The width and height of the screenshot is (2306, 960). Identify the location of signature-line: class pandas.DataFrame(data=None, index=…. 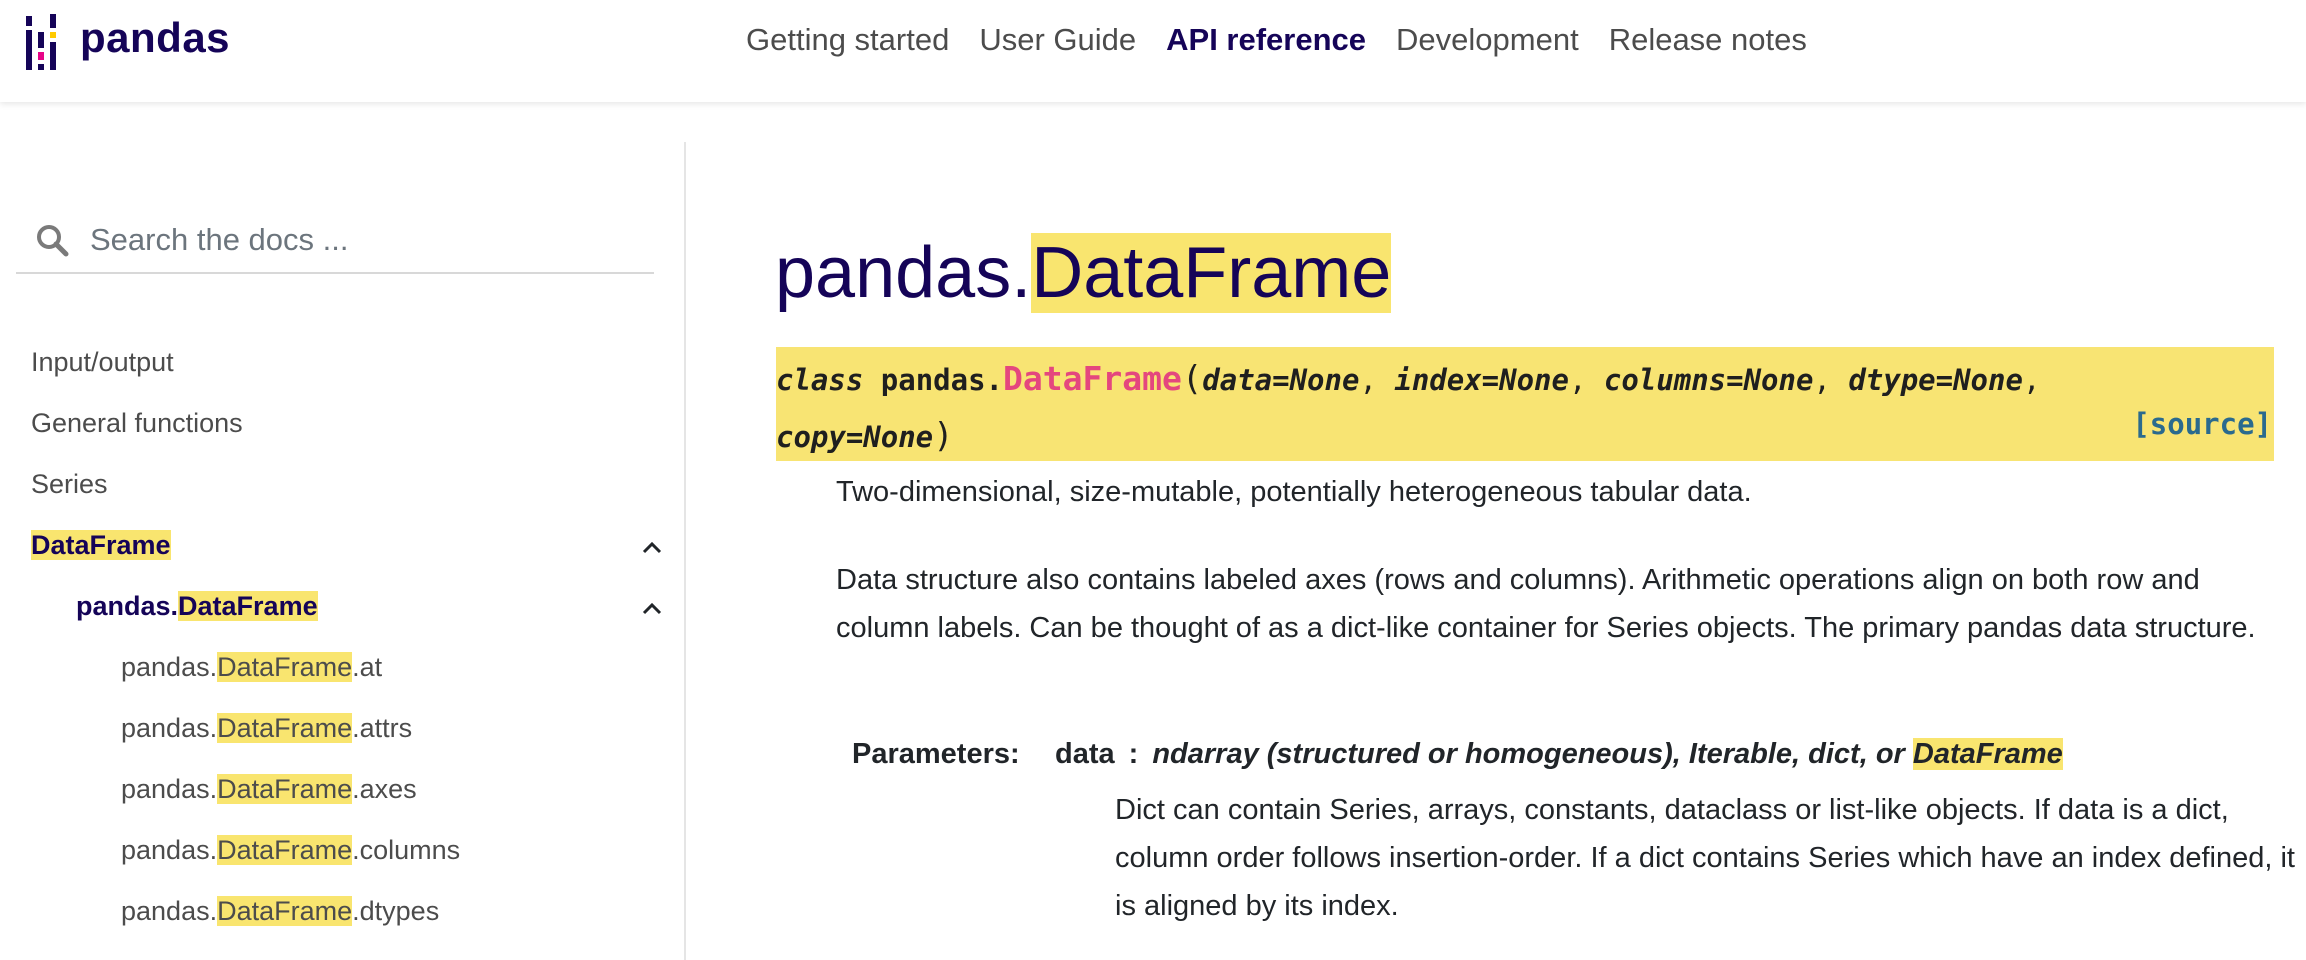
(1408, 379).